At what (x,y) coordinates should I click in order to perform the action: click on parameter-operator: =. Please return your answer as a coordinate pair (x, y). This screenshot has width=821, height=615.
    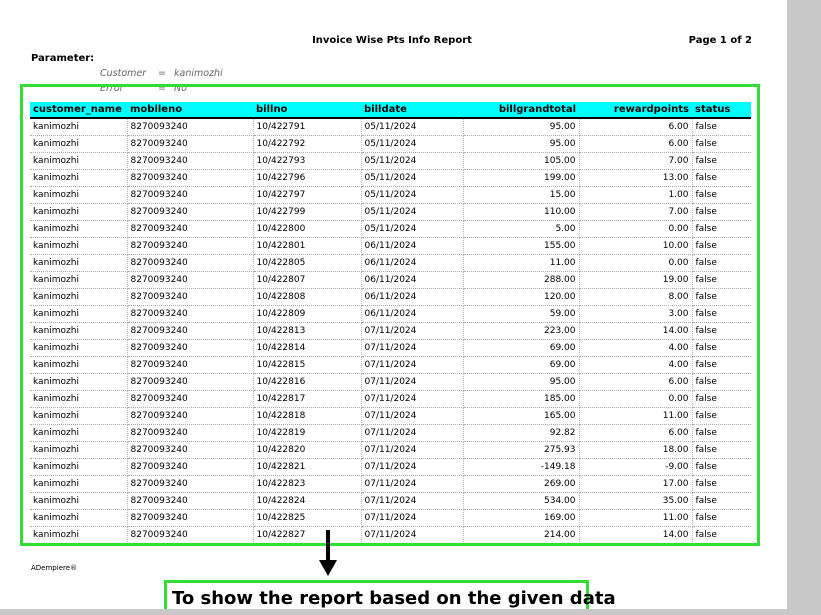
    Looking at the image, I should click on (162, 73).